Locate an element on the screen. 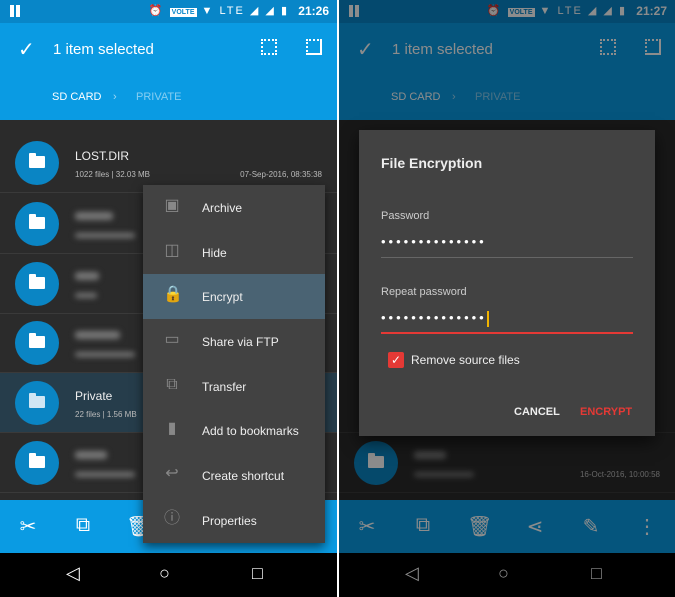  bookmark-icon: ▮ is located at coordinates (172, 429).